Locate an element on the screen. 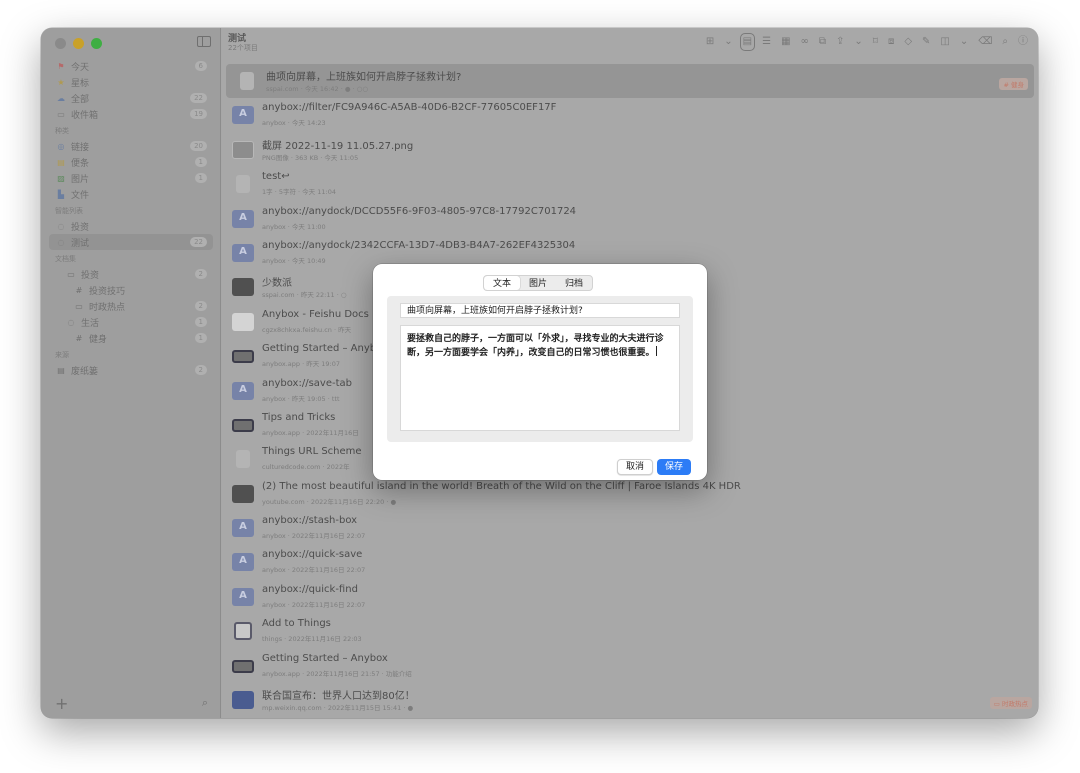 This screenshot has height=773, width=1080. item-title: 截屏 2022-11-19 11.05.27.png is located at coordinates (338, 146).